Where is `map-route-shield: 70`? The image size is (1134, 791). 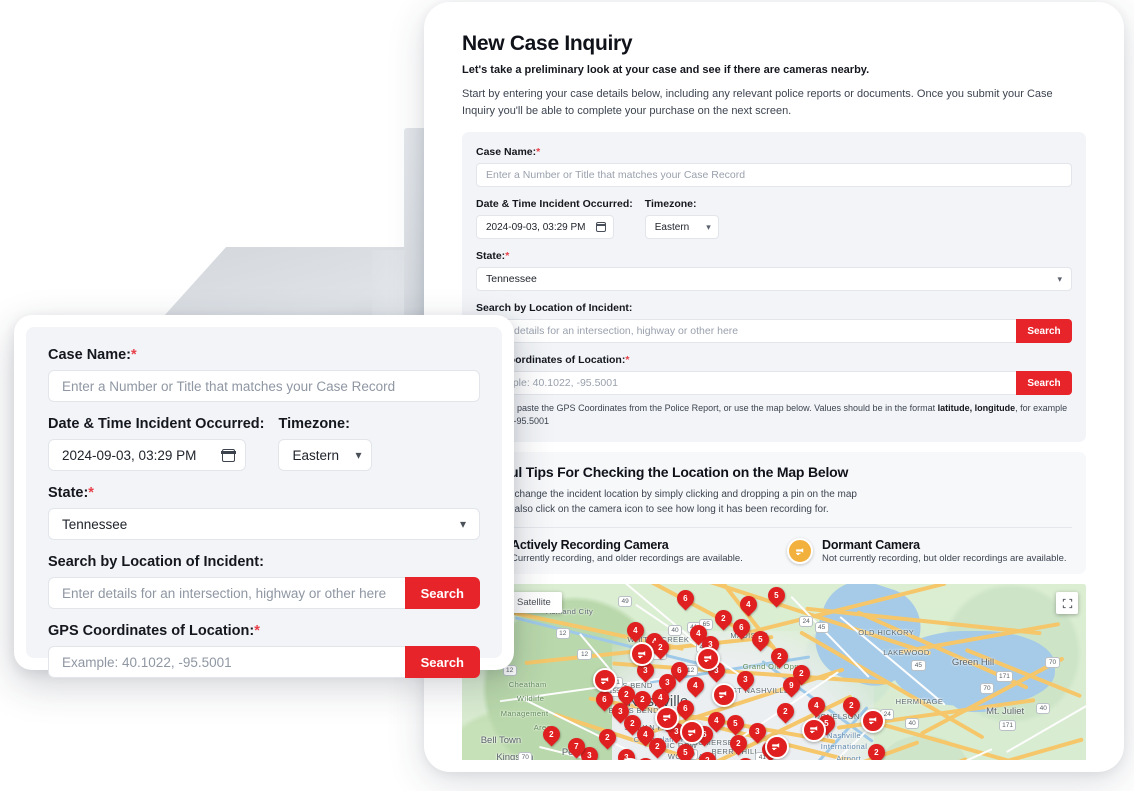 map-route-shield: 70 is located at coordinates (1052, 662).